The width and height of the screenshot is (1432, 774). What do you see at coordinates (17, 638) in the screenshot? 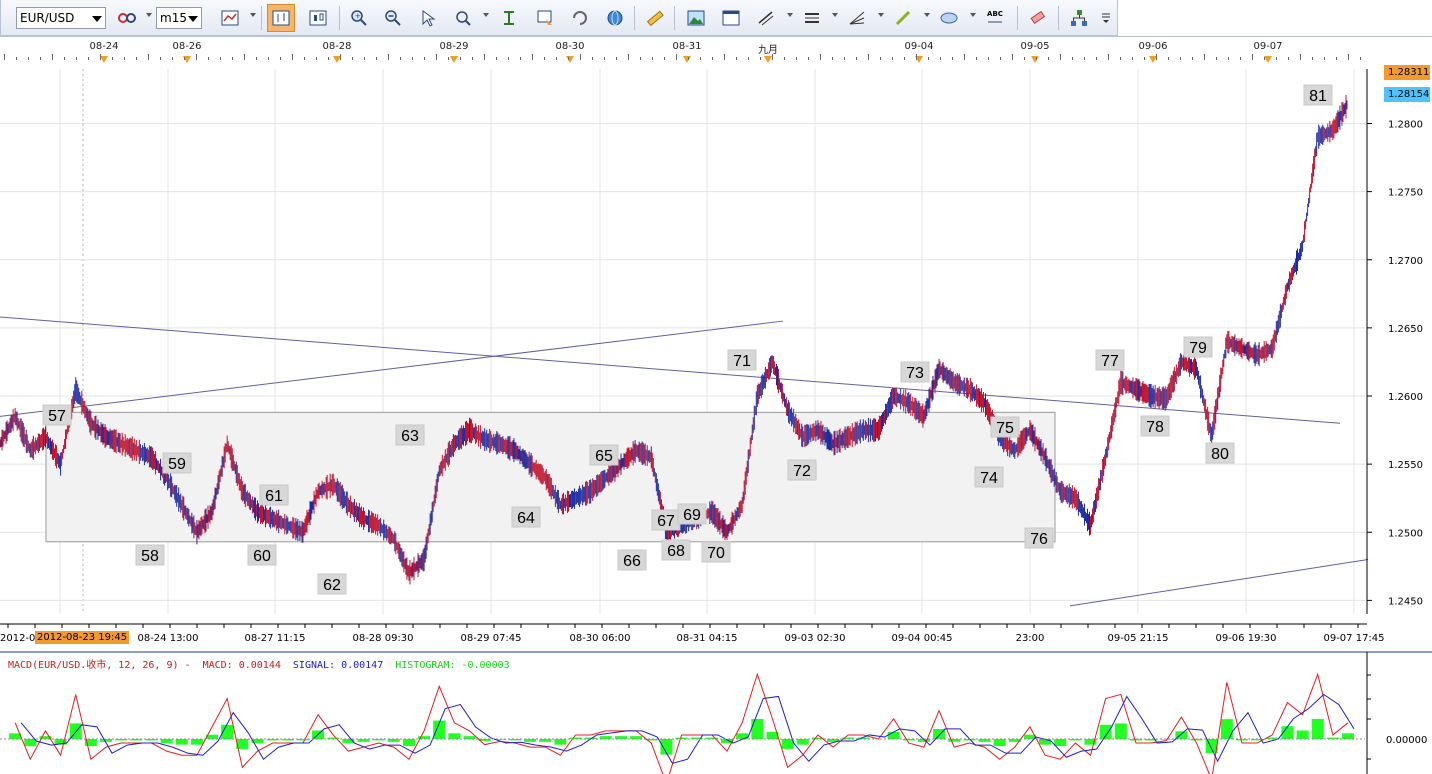
I see `time-axis-label: 2012-0` at bounding box center [17, 638].